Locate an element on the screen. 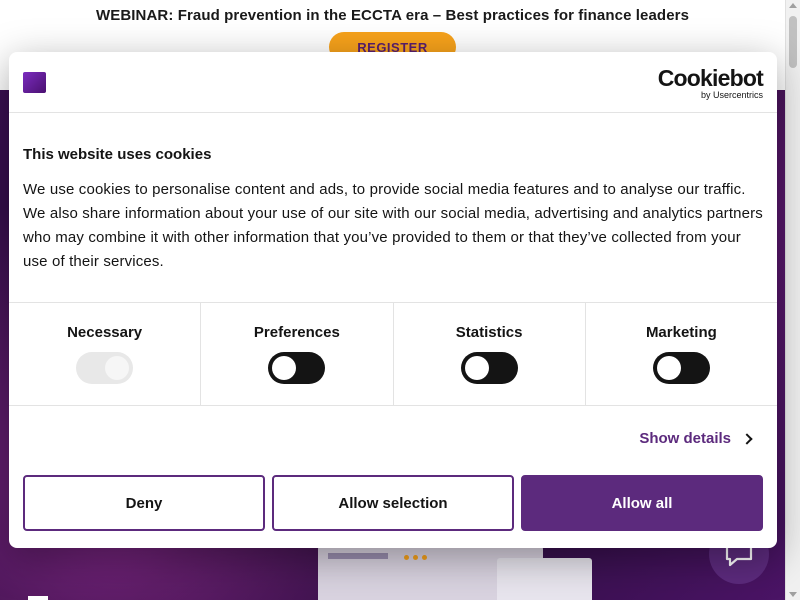 Image resolution: width=800 pixels, height=600 pixels. cookiebot-brand: Cookiebot is located at coordinates (710, 78).